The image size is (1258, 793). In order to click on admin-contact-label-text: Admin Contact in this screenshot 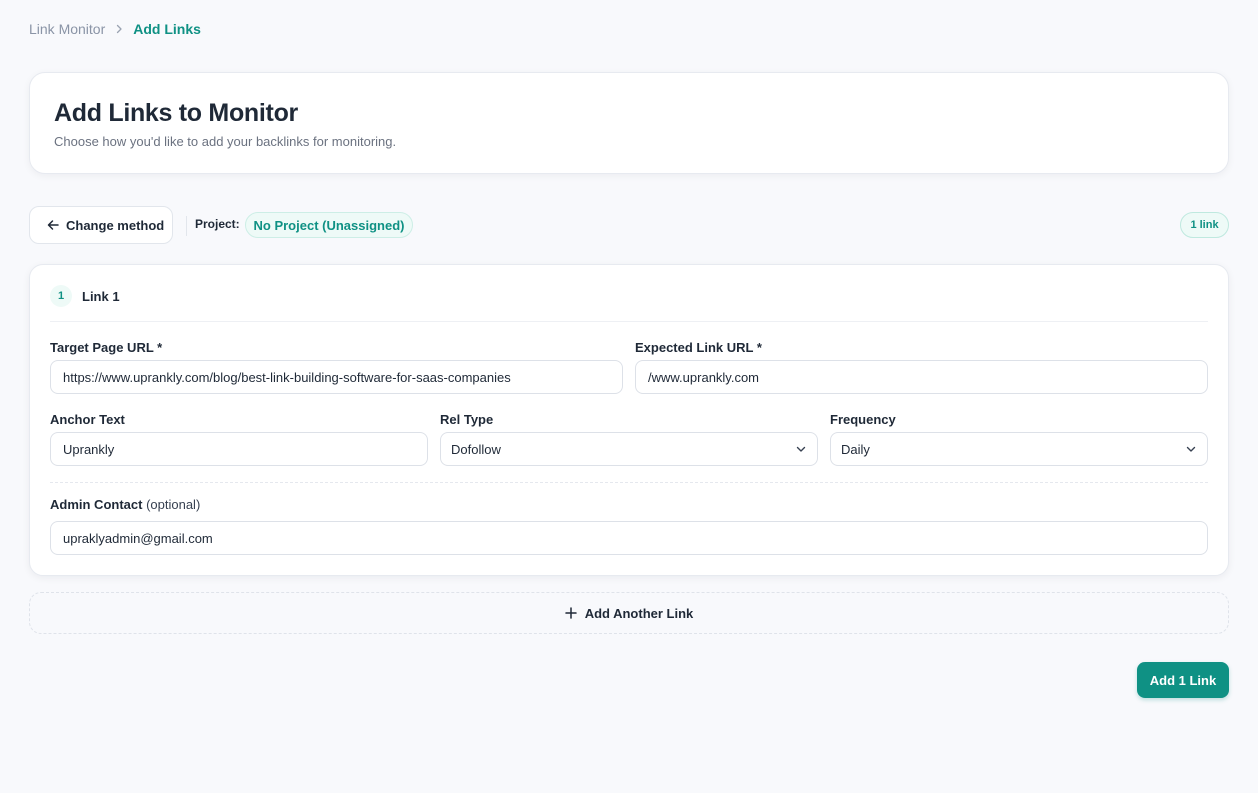, I will do `click(96, 504)`.